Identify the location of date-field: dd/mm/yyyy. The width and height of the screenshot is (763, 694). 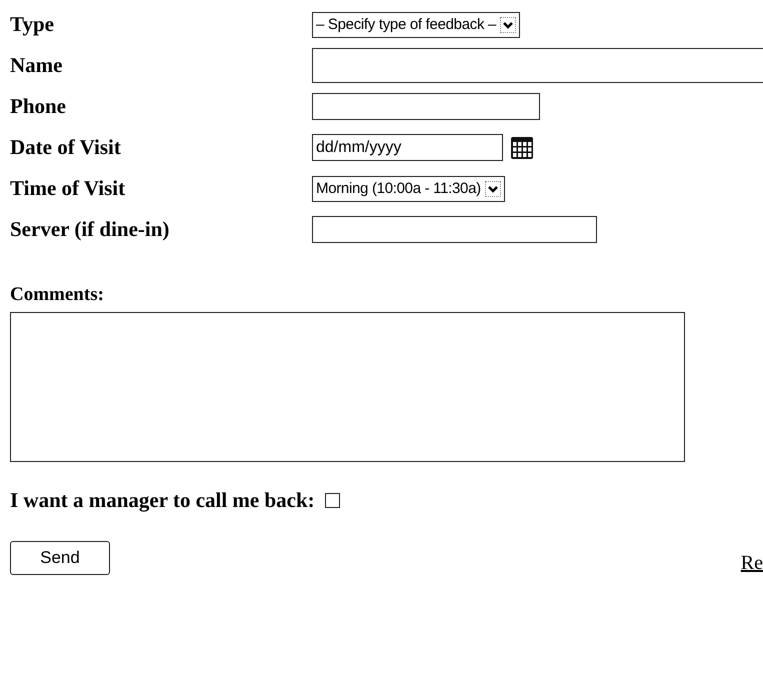
(407, 147).